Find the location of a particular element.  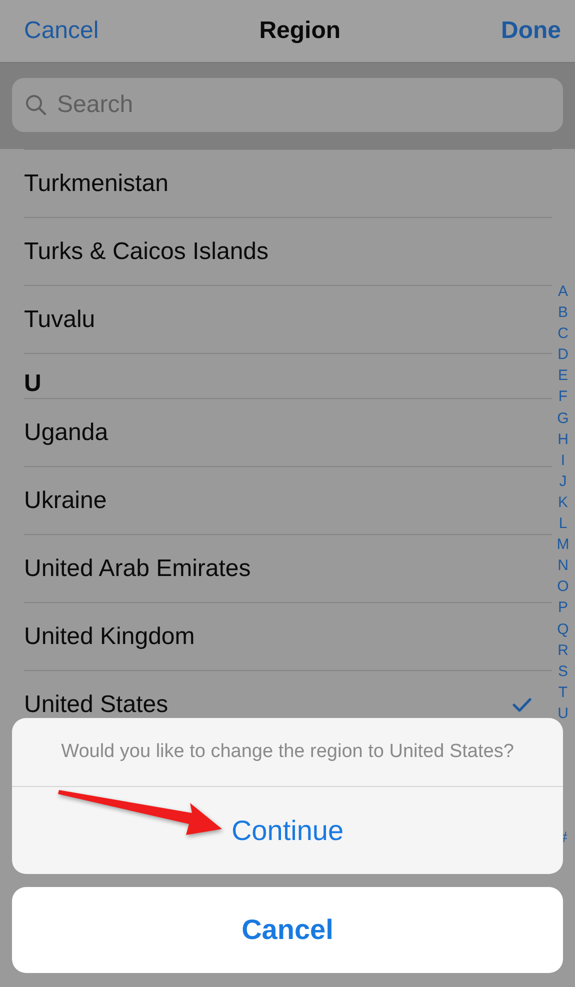

index-letter: N is located at coordinates (563, 565).